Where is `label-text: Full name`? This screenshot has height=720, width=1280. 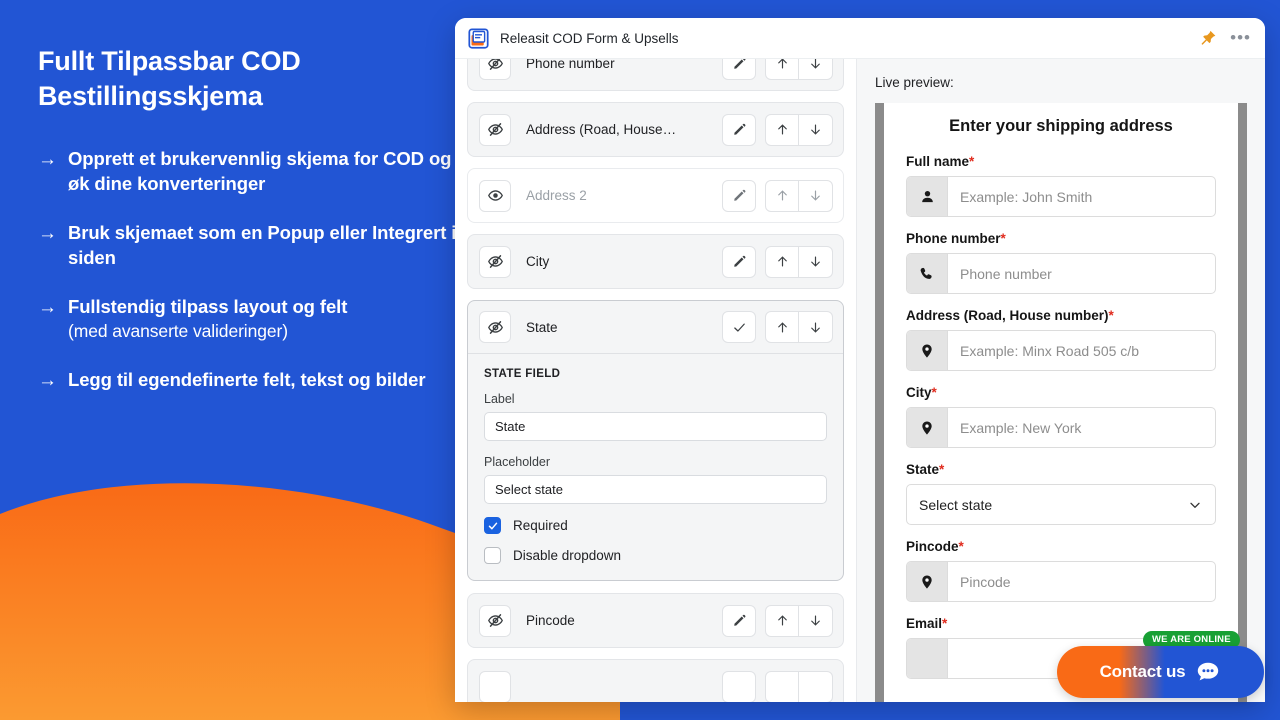
label-text: Full name is located at coordinates (938, 161).